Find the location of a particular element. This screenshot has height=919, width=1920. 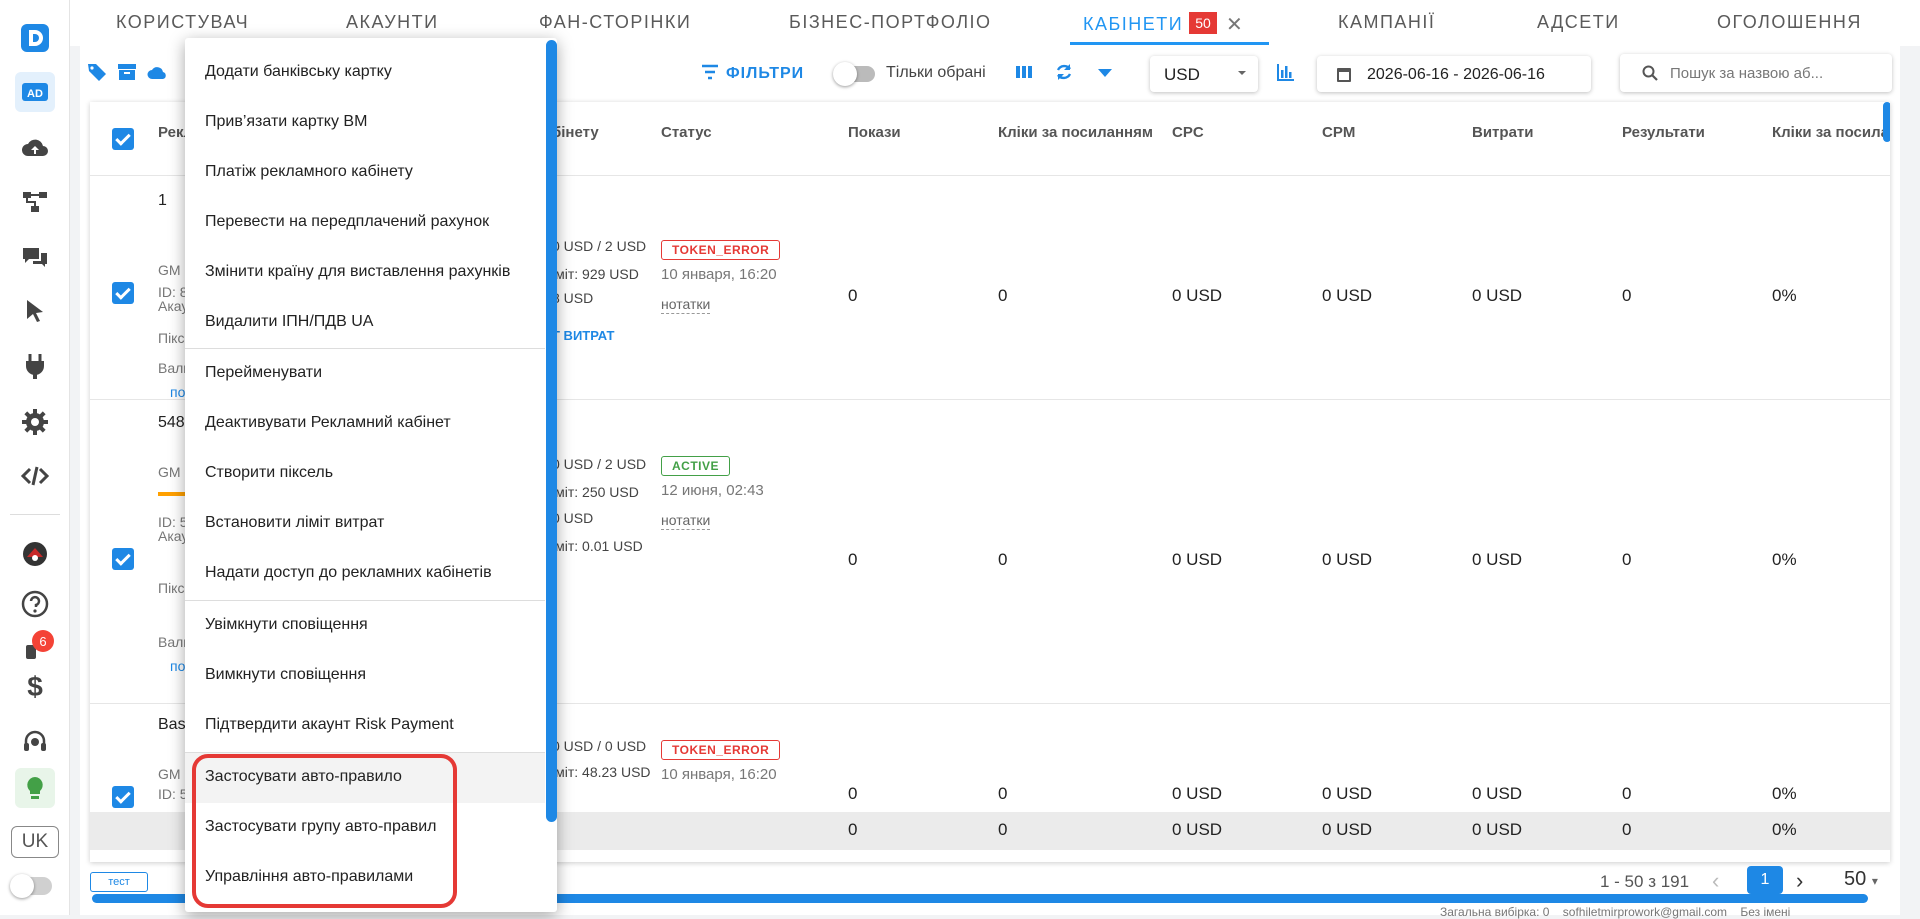

tag-icon is located at coordinates (97, 72).